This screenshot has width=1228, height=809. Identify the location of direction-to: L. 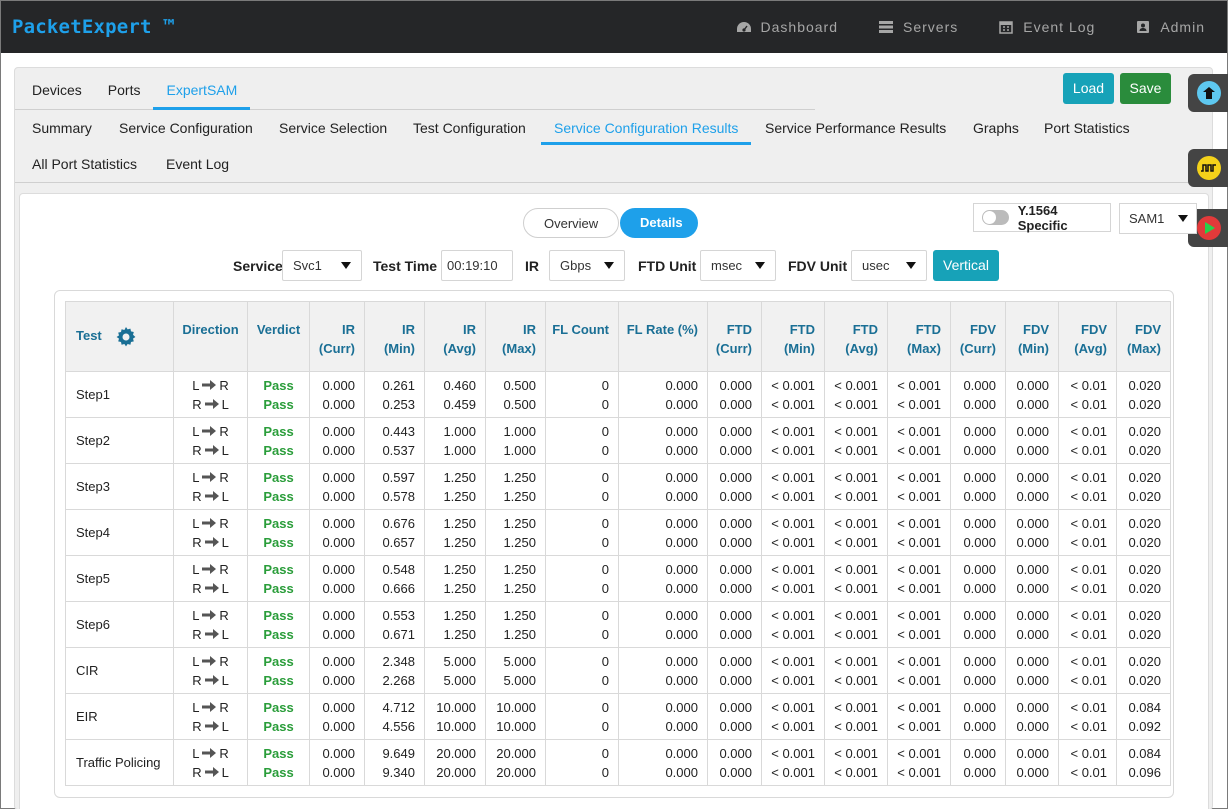
(225, 542).